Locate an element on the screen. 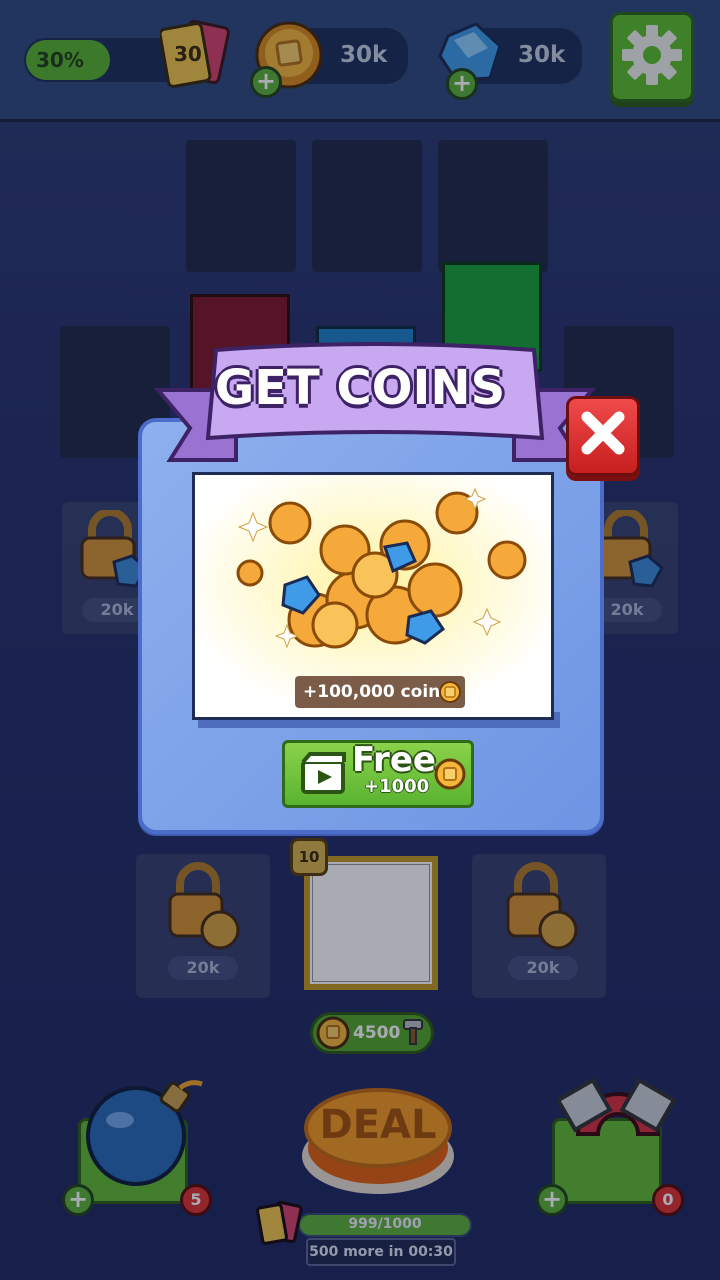 The height and width of the screenshot is (1280, 720). free-bonus-label: +1000 is located at coordinates (397, 786).